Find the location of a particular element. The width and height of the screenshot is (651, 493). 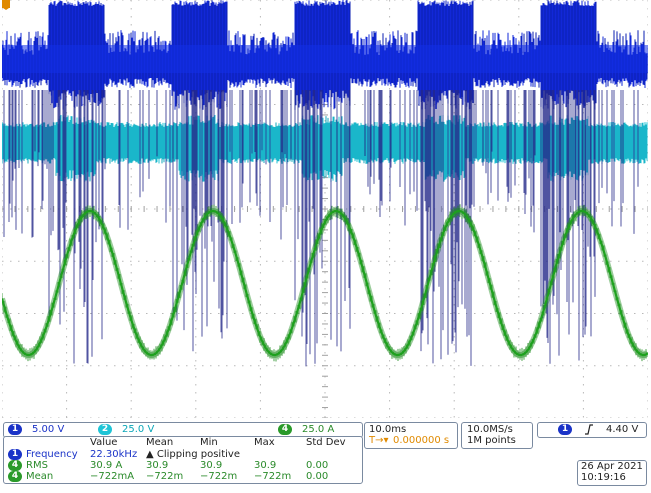

meas-row-3-name: Mean is located at coordinates (39, 477).